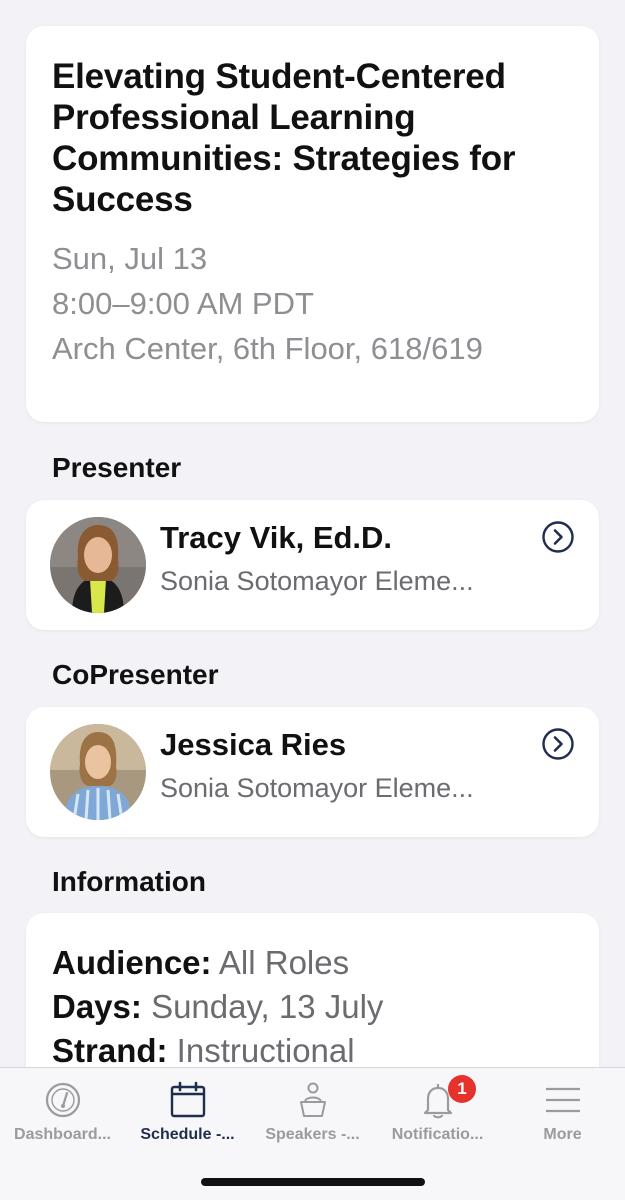  Describe the element at coordinates (462, 1089) in the screenshot. I see `notification-badge: 1` at that location.